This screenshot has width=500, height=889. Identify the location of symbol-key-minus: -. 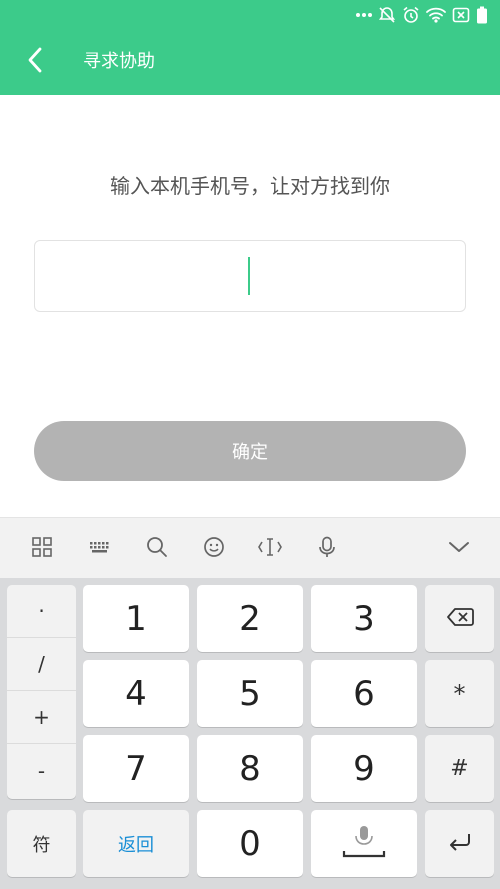
(41, 770).